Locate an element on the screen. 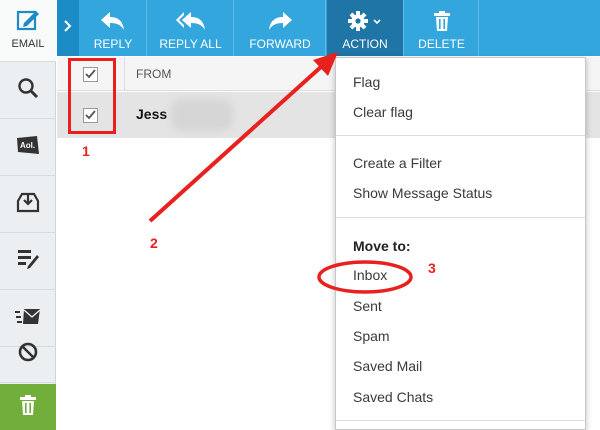 Image resolution: width=600 pixels, height=430 pixels. forward-icon is located at coordinates (280, 21).